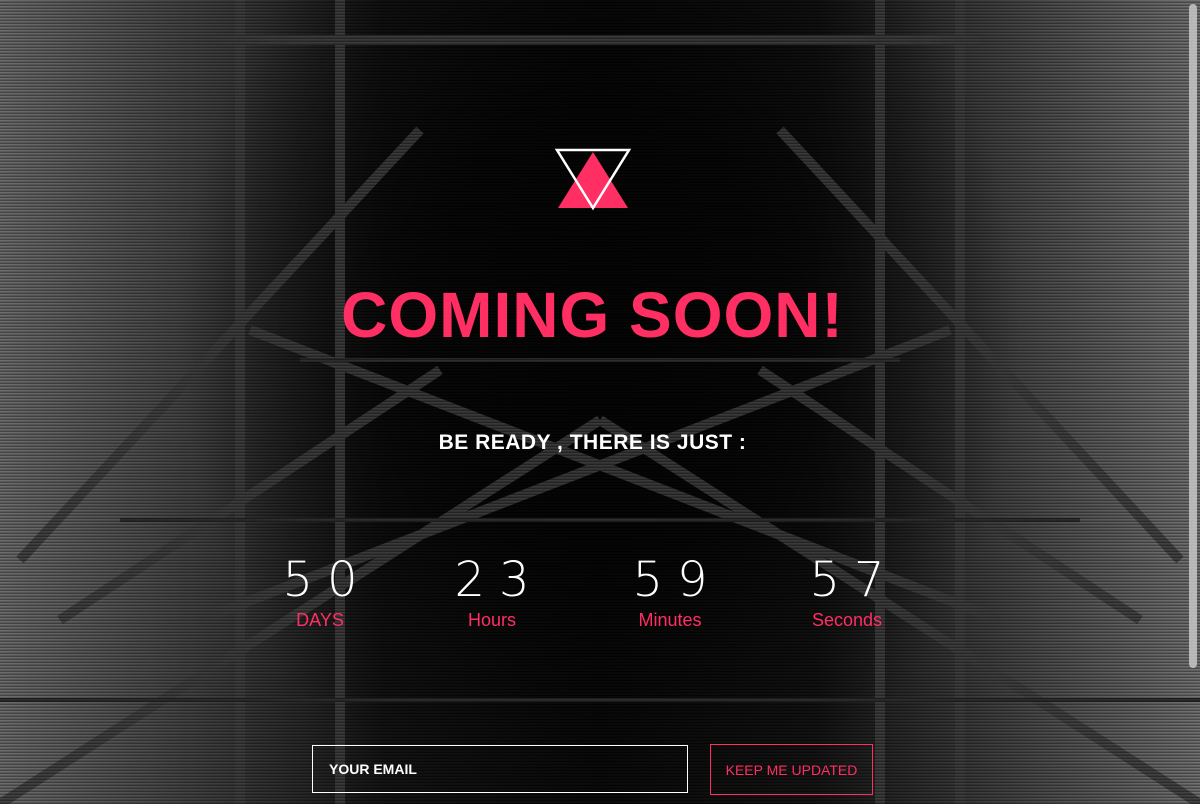  I want to click on countdown-minutes: 59 Minutes, so click(670, 591).